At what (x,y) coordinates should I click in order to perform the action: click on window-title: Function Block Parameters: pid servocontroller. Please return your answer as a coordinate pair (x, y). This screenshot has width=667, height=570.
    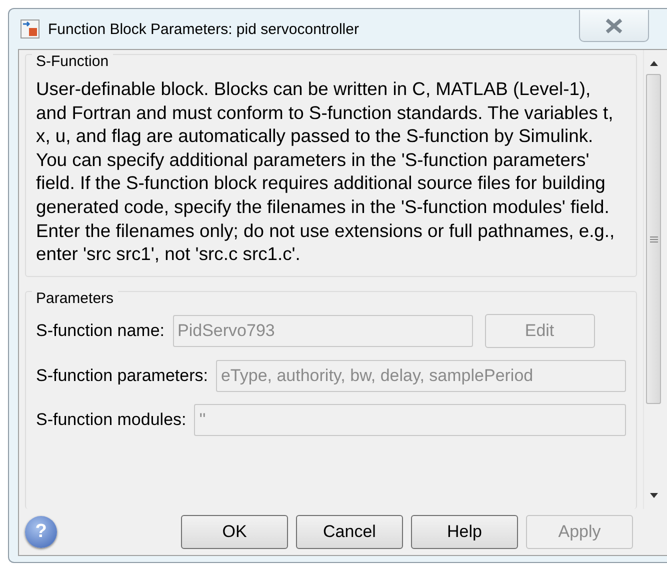
    Looking at the image, I should click on (204, 29).